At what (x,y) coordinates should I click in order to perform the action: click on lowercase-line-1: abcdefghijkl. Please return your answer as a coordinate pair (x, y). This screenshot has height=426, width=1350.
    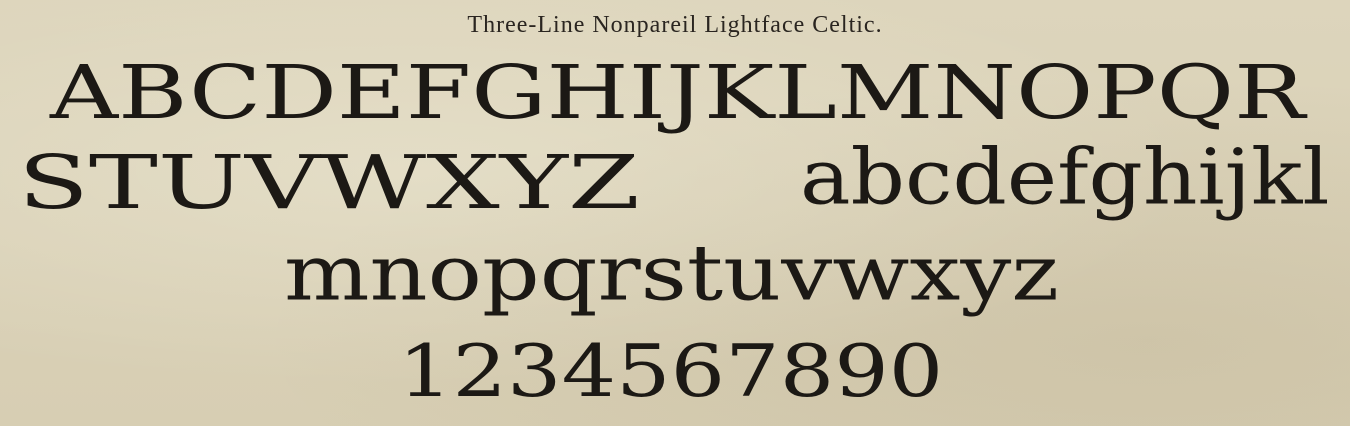
    Looking at the image, I should click on (1065, 178).